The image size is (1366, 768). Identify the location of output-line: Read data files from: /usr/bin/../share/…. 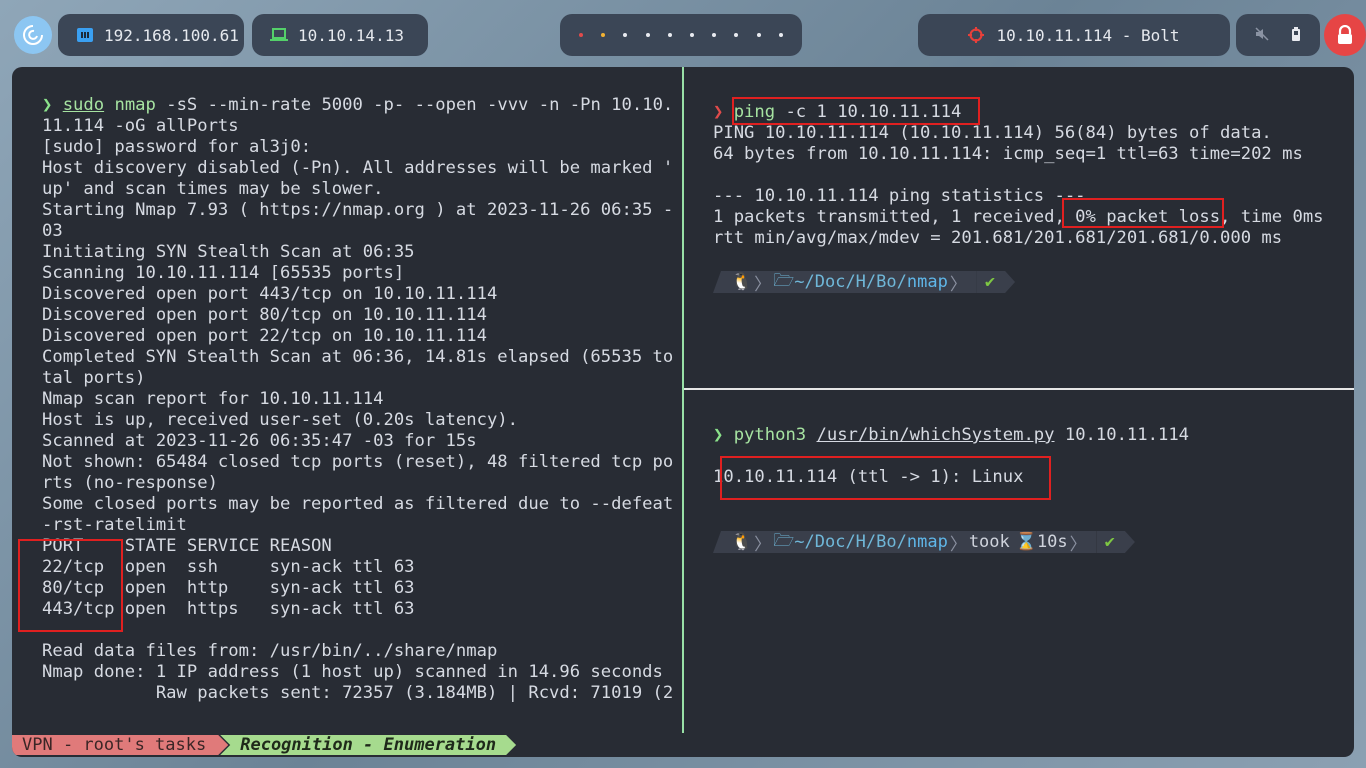
(270, 651).